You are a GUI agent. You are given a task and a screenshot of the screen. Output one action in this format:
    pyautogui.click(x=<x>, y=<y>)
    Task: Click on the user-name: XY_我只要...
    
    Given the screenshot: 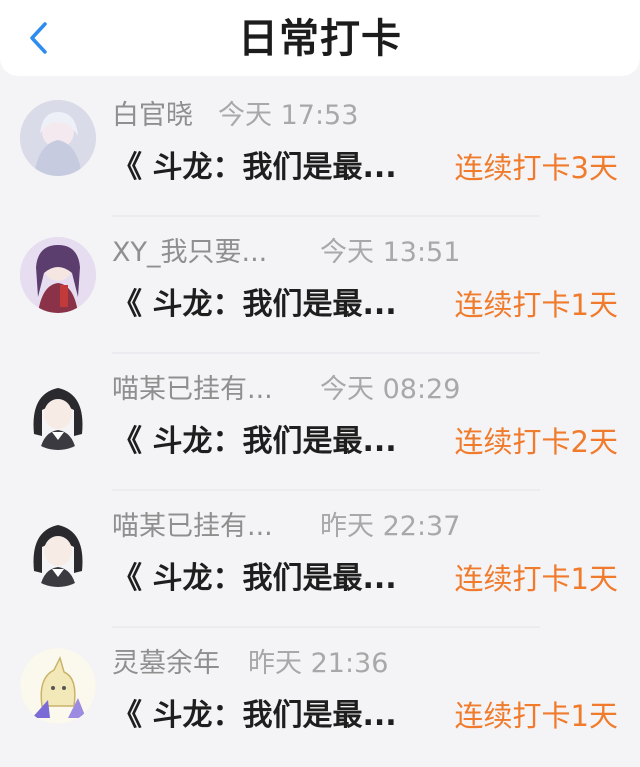 What is the action you would take?
    pyautogui.click(x=190, y=252)
    